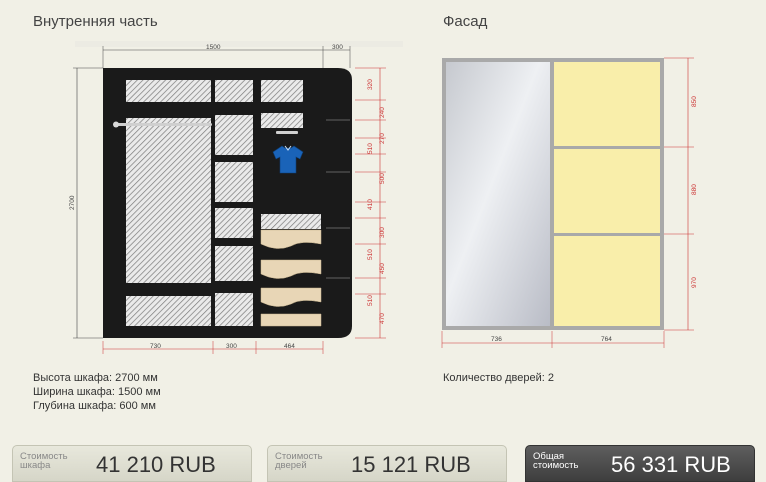 Image resolution: width=766 pixels, height=482 pixels. What do you see at coordinates (382, 232) in the screenshot?
I see `dim-right-7: 300` at bounding box center [382, 232].